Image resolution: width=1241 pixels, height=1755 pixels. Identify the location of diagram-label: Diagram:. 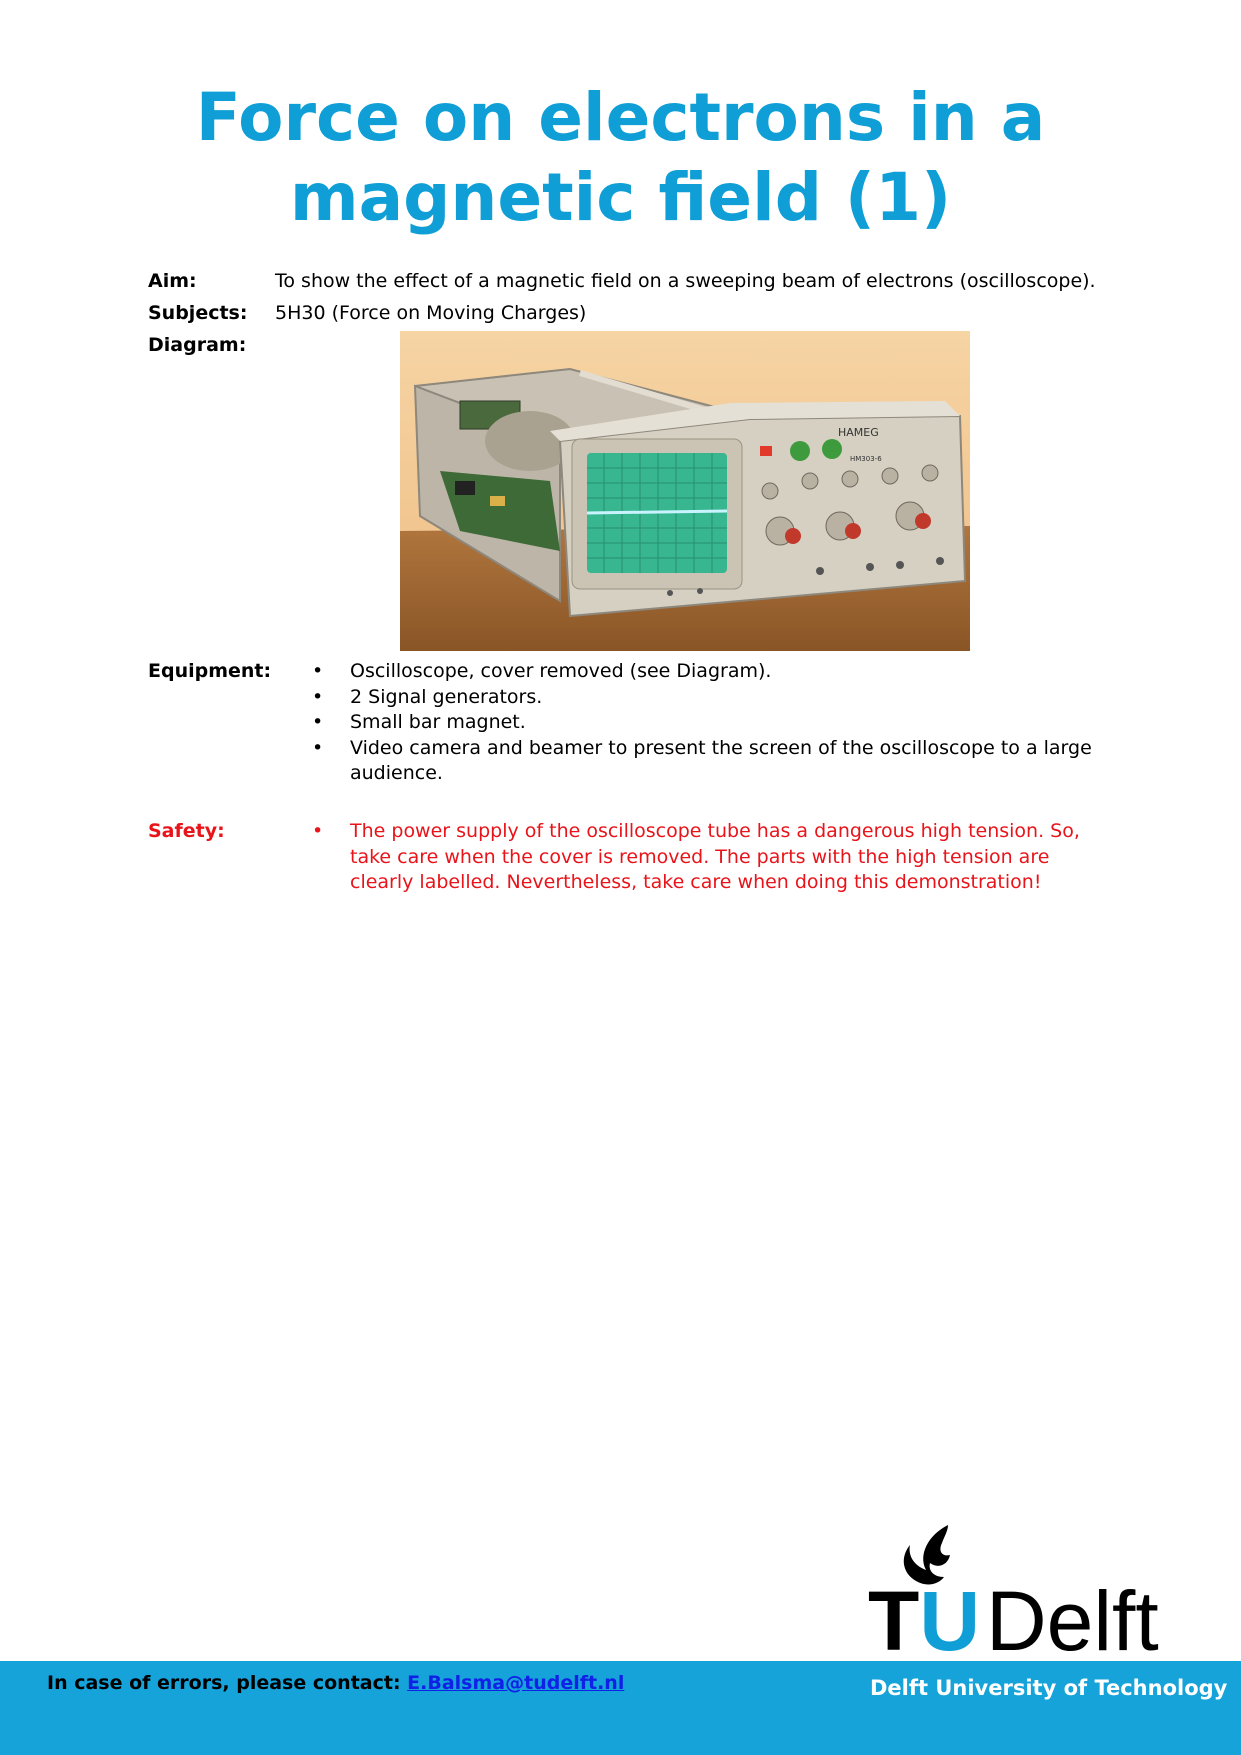
(197, 345).